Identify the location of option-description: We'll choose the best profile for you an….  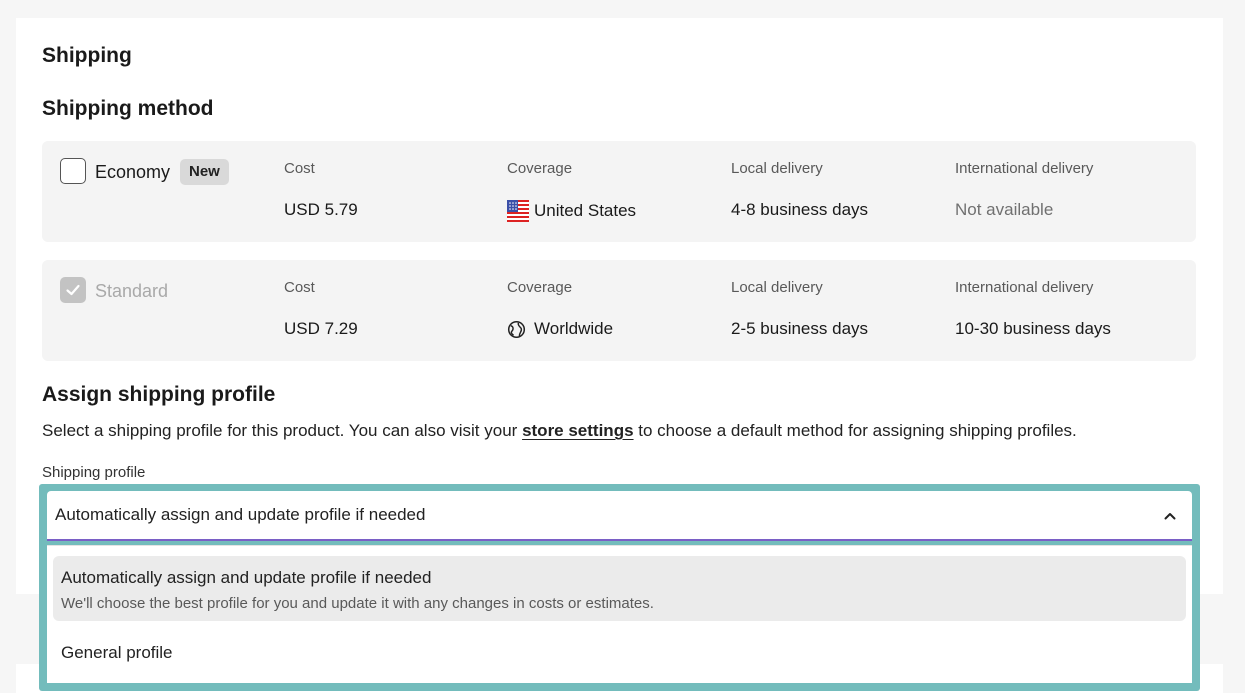
(357, 603).